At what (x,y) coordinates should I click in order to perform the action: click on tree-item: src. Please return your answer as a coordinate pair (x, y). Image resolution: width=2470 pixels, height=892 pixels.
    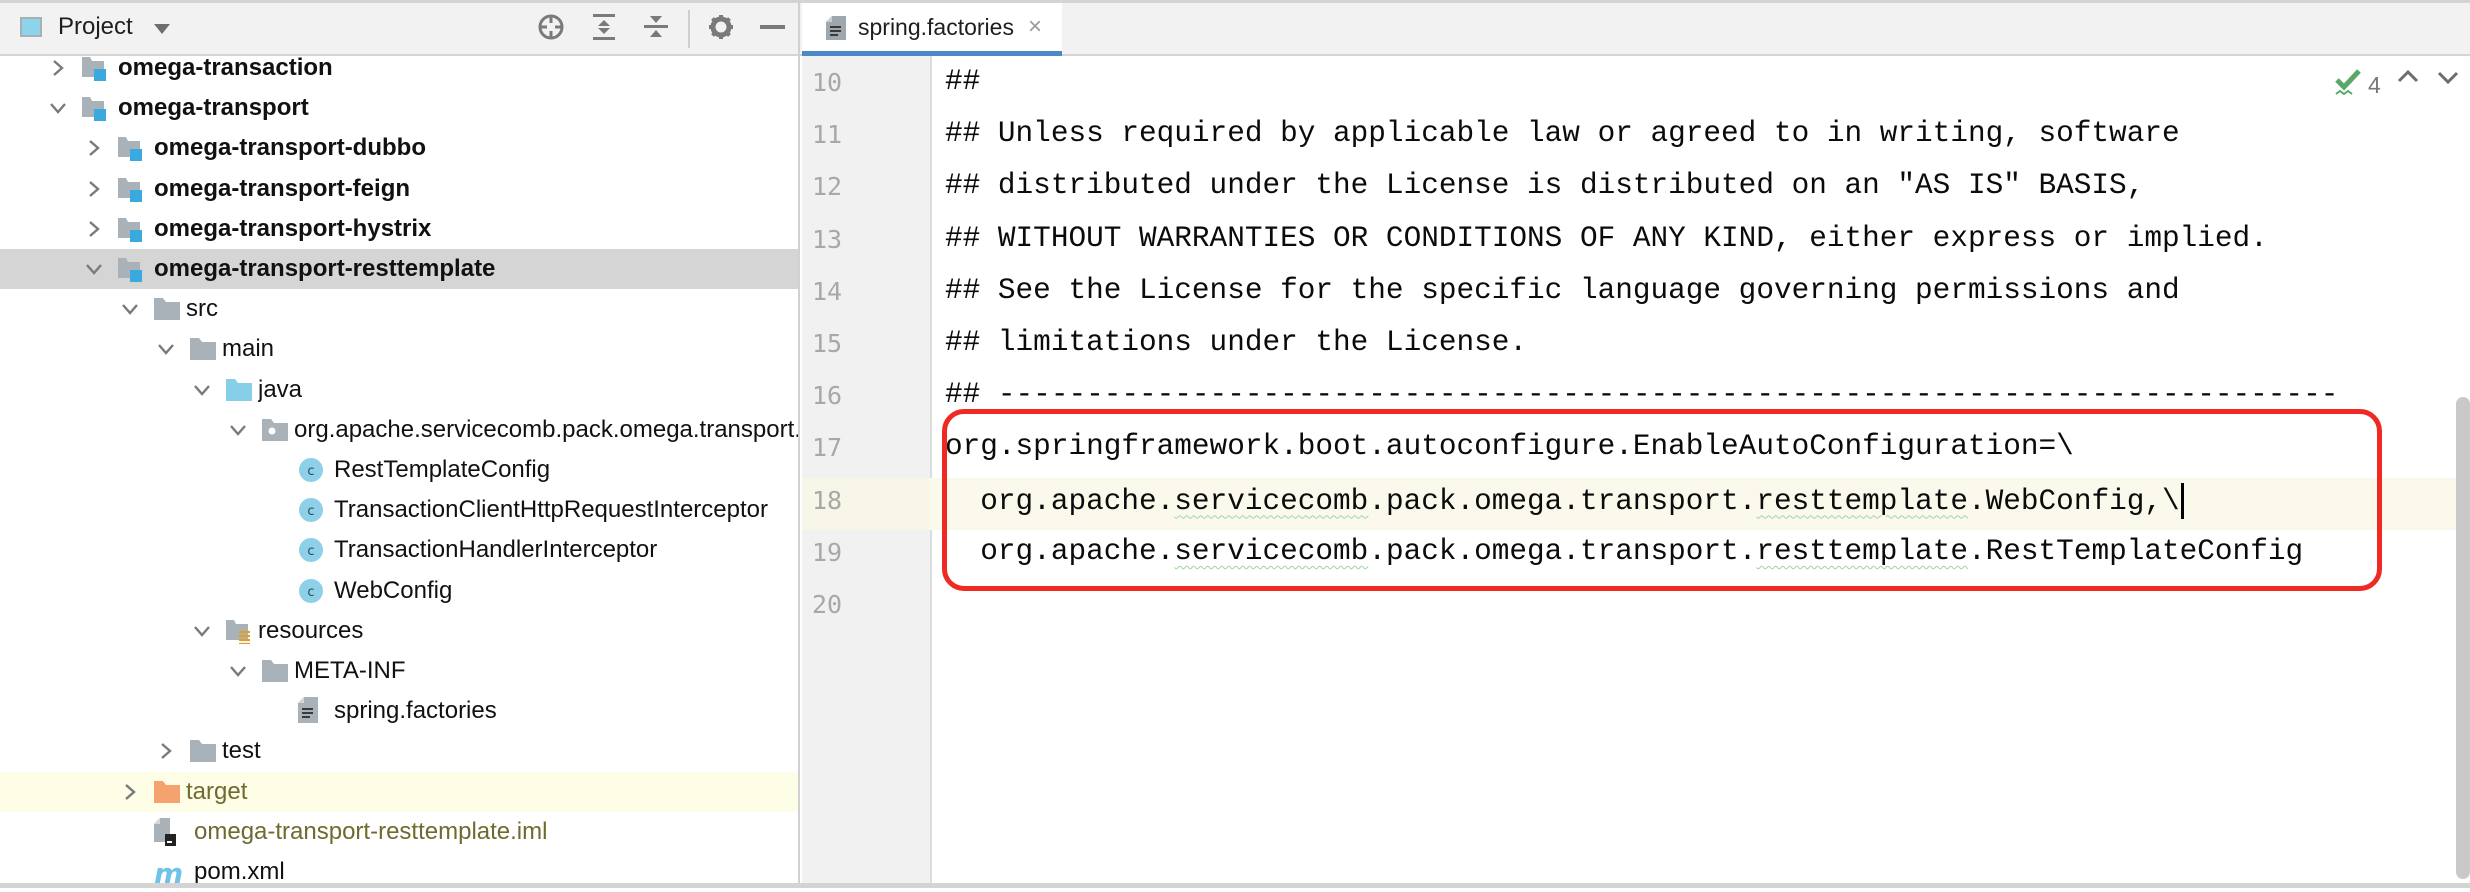
    Looking at the image, I should click on (399, 309).